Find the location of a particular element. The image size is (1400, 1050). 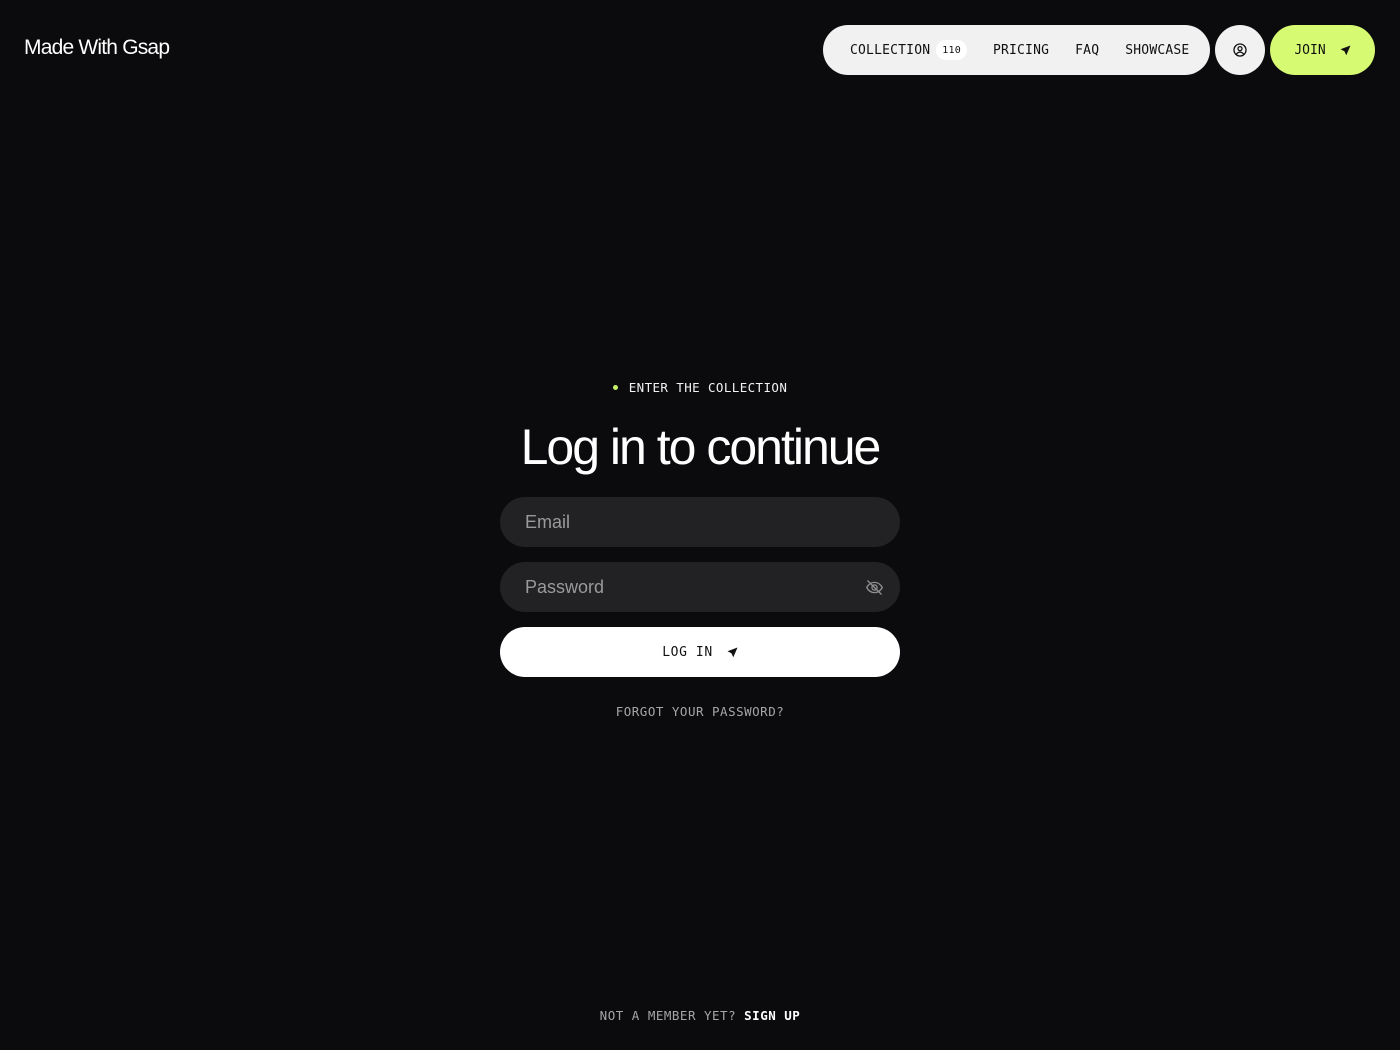

email-field is located at coordinates (700, 522).